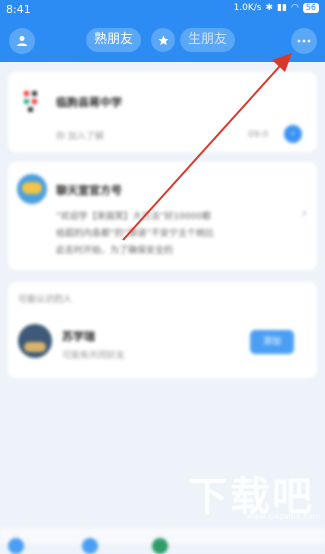 This screenshot has height=554, width=325. What do you see at coordinates (133, 217) in the screenshot?
I see `card-text-line-1: “欢迎学【来搞笑】大方法”好10000都` at bounding box center [133, 217].